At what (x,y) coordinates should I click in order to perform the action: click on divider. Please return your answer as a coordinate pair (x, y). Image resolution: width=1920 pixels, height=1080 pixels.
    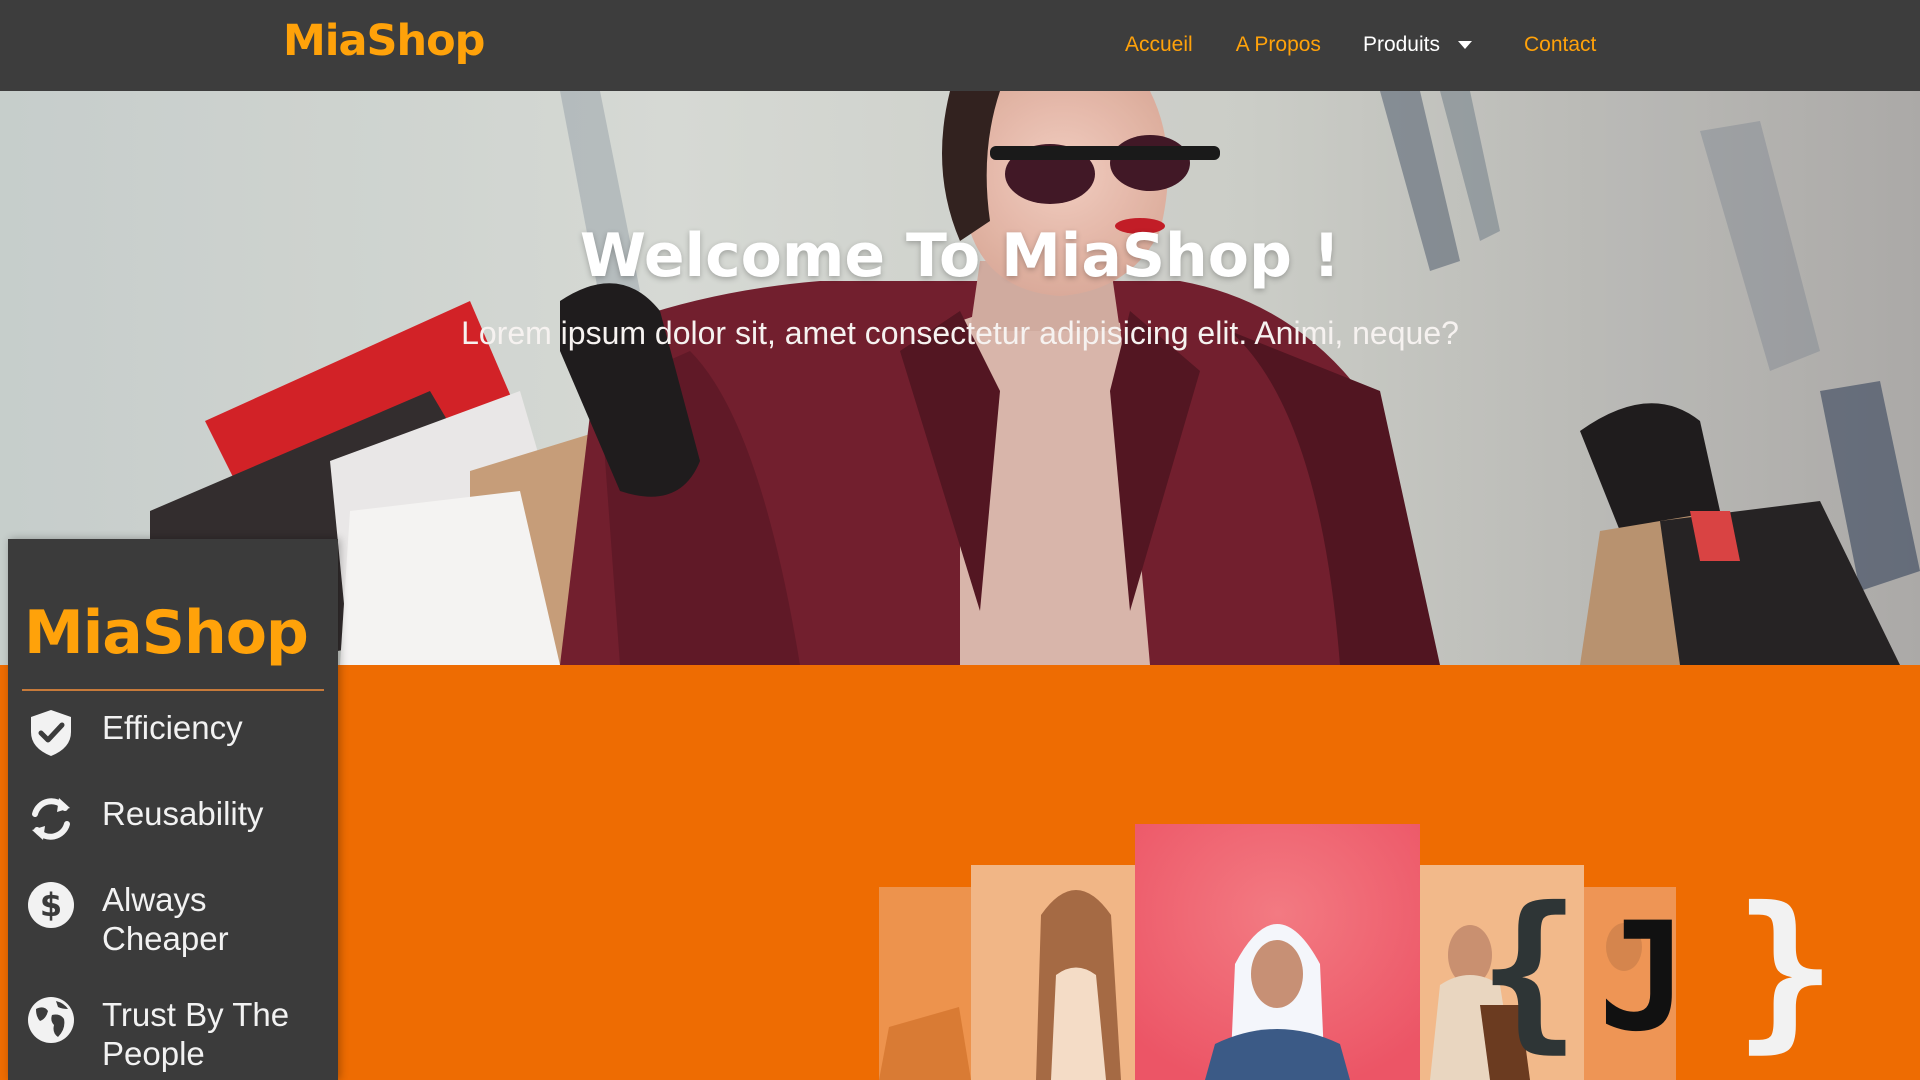
    Looking at the image, I should click on (173, 690).